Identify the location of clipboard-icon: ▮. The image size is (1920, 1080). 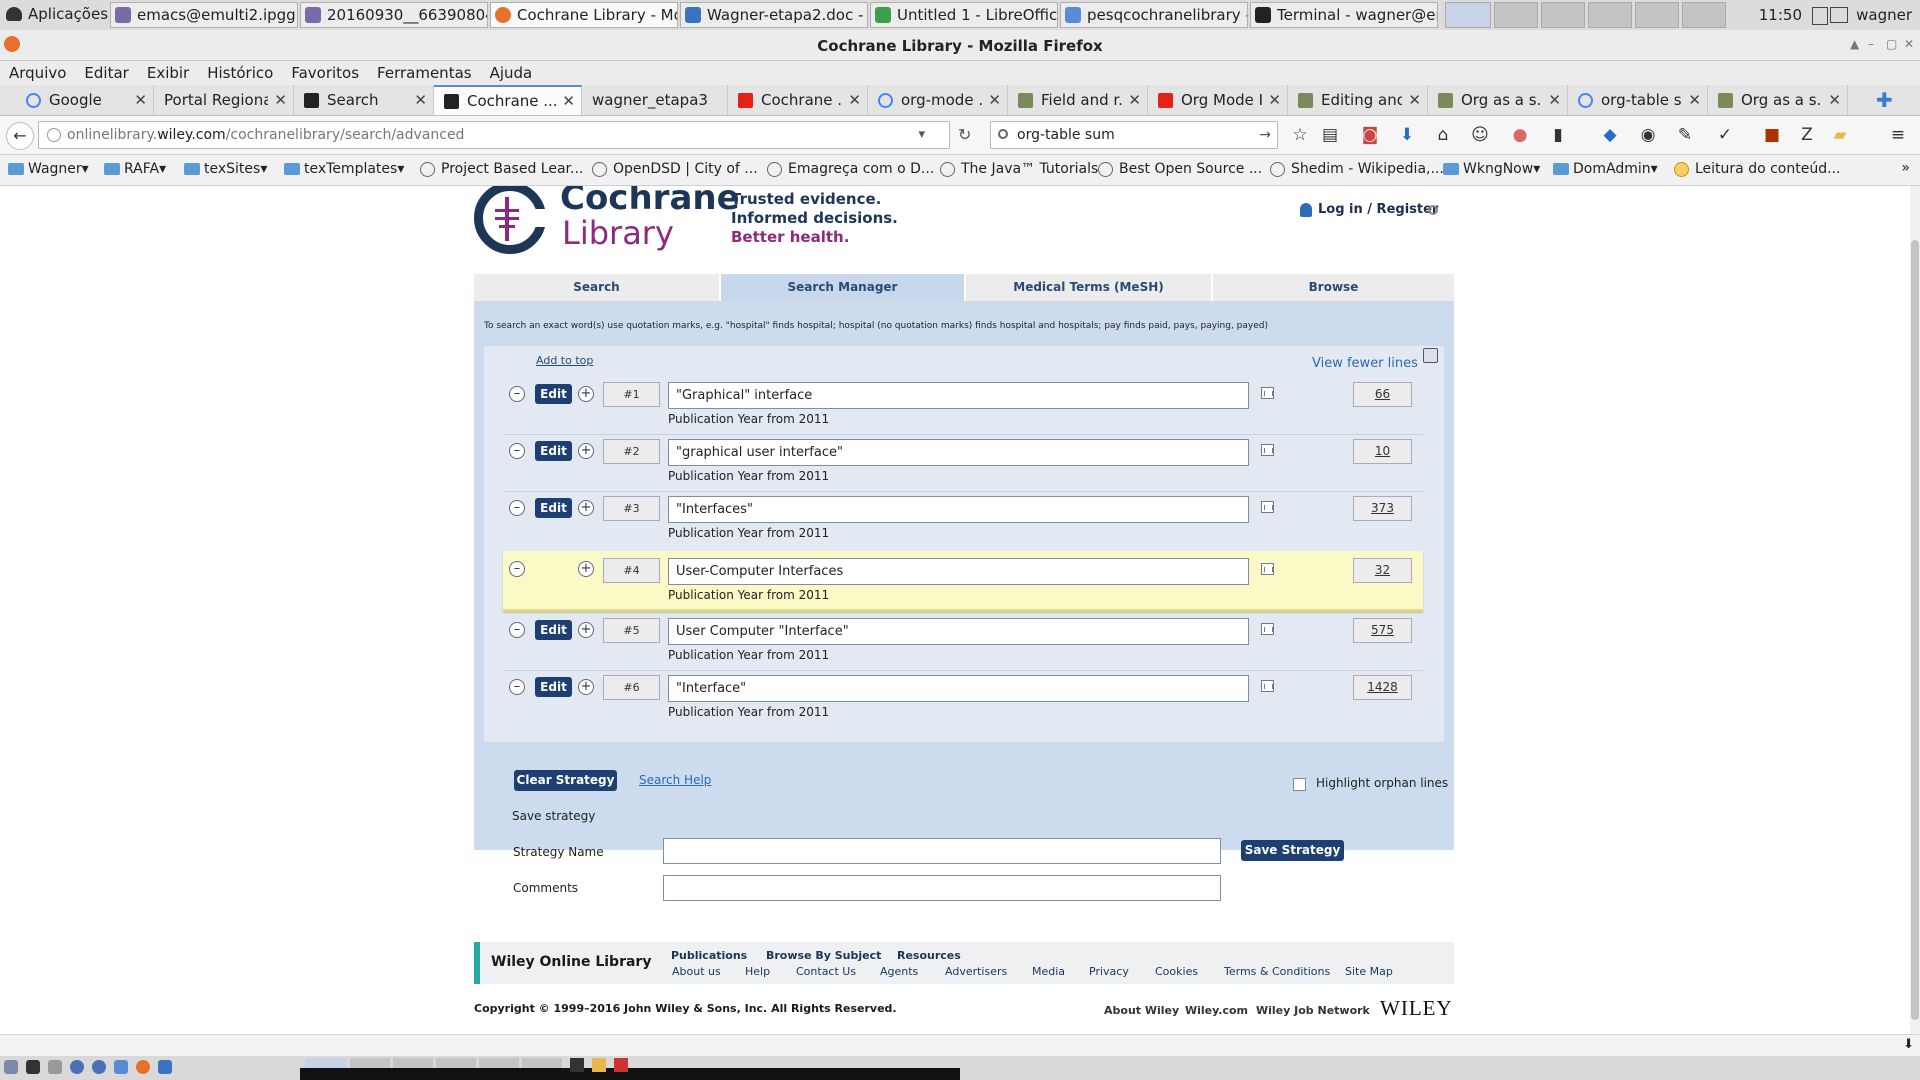
(1558, 135).